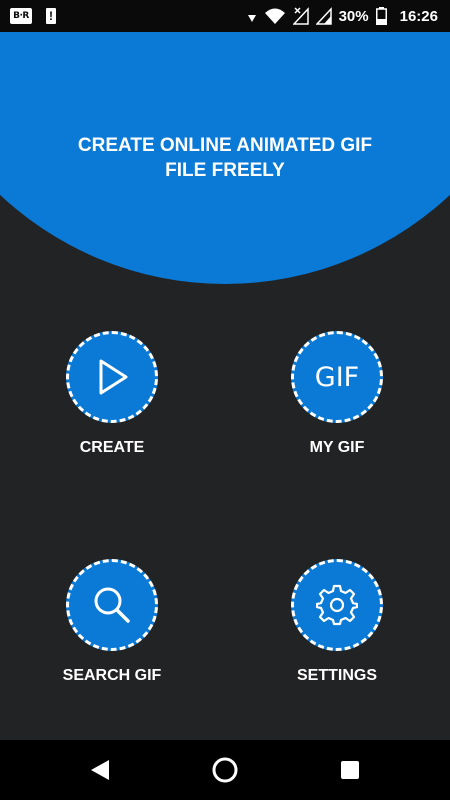 This screenshot has width=450, height=800. What do you see at coordinates (112, 447) in the screenshot?
I see `create-label: CREATE` at bounding box center [112, 447].